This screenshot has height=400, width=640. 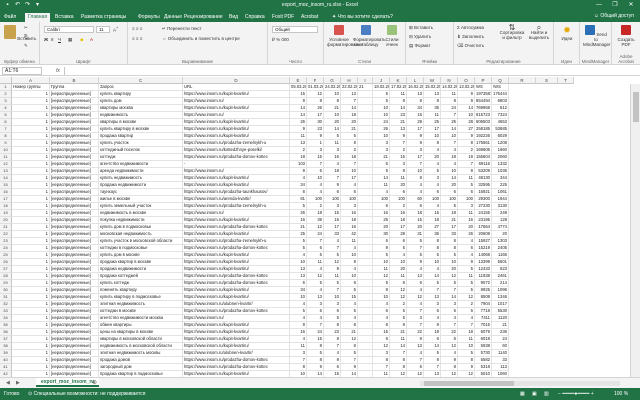 I want to click on table-cell: https://www.insom.ru/, so click(x=236, y=115).